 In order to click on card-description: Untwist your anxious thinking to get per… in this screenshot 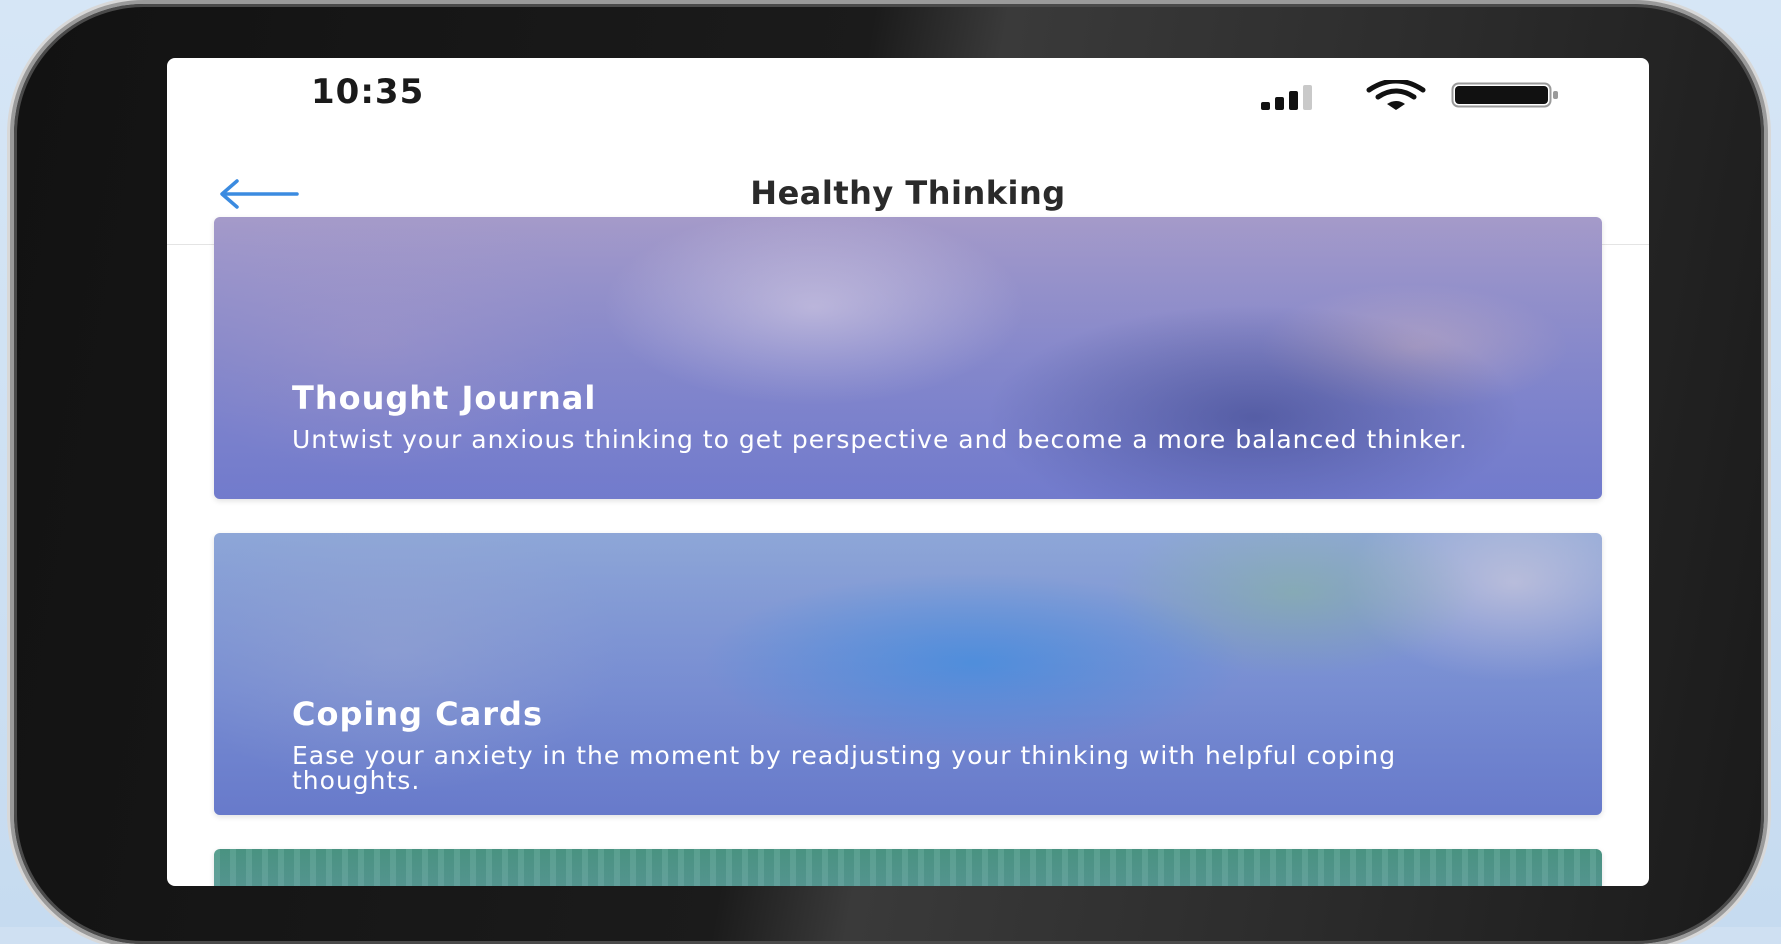, I will do `click(880, 439)`.